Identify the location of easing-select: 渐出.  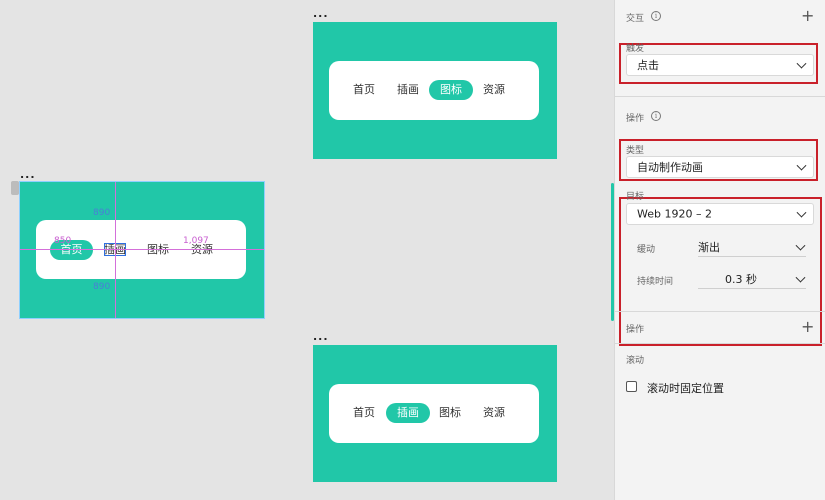
(752, 247).